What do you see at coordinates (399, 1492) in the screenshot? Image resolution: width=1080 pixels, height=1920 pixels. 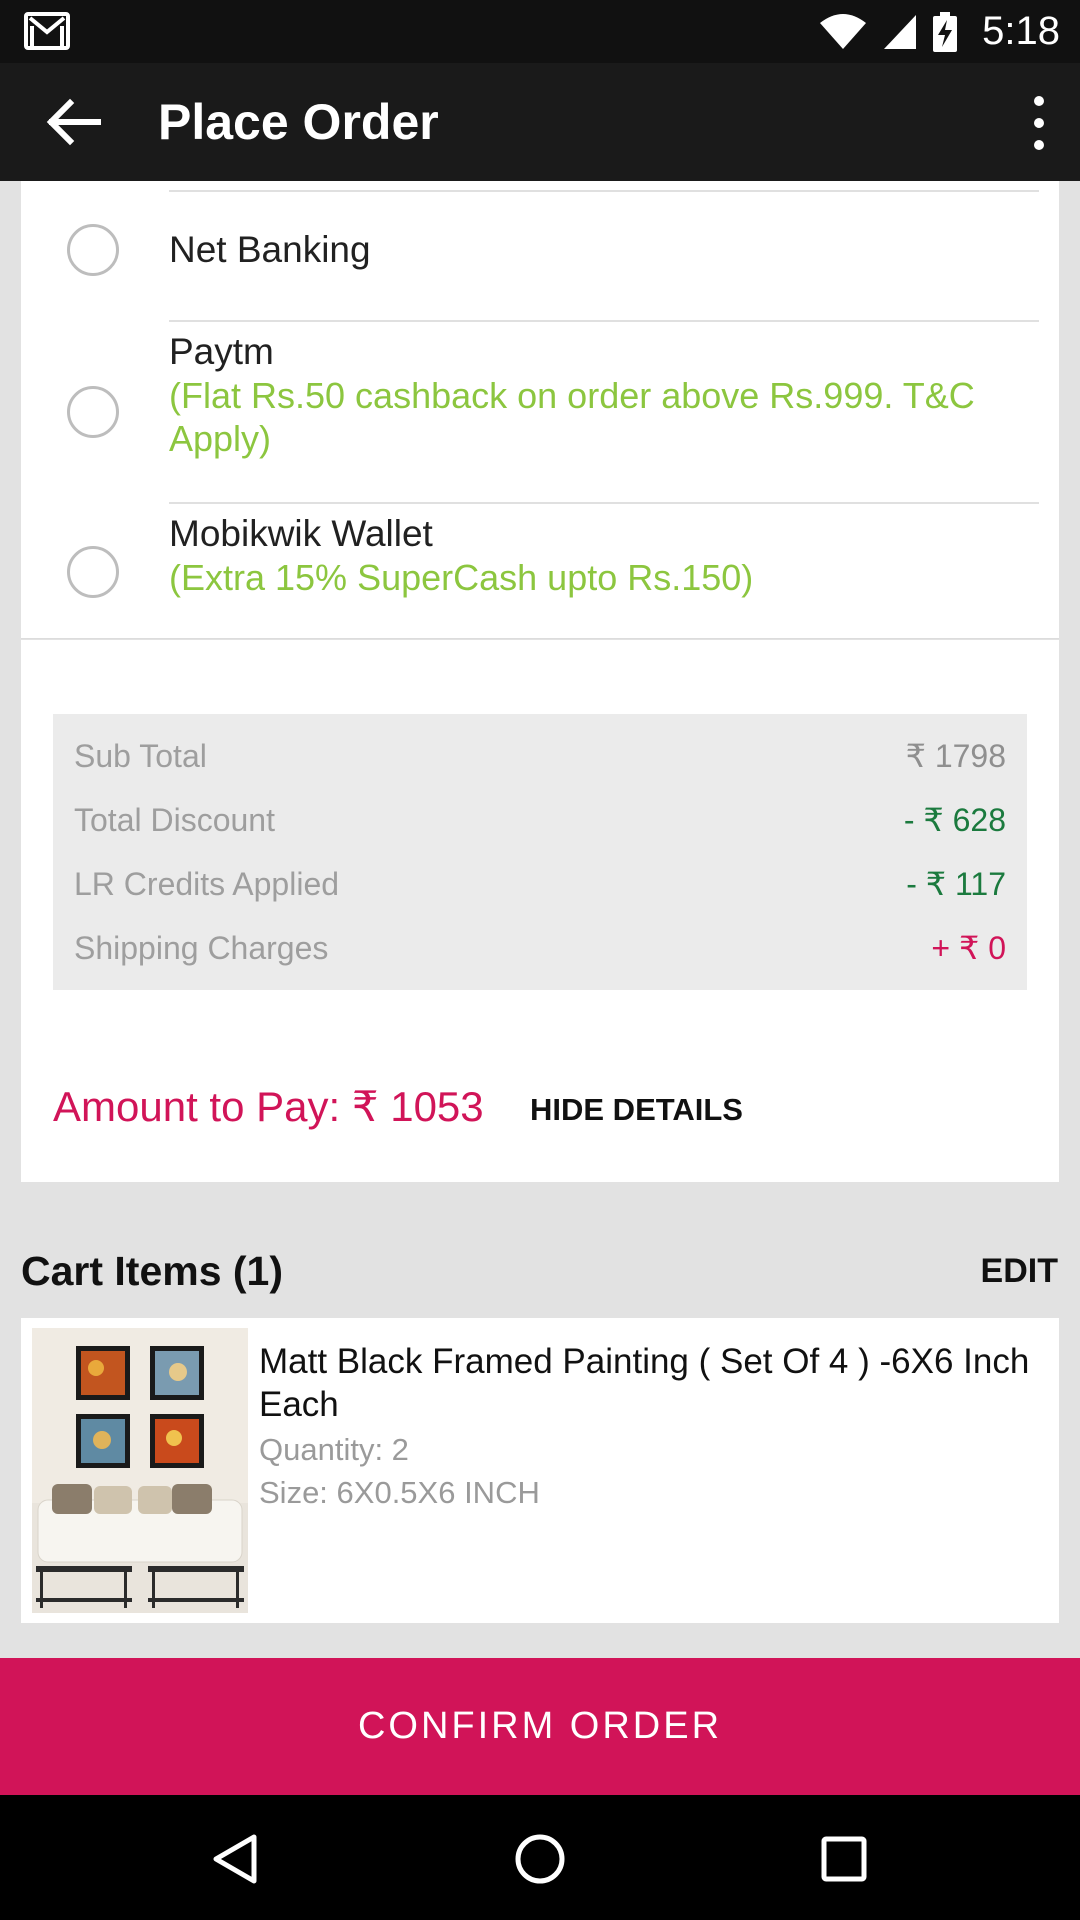 I see `product-size: Size: 6X0.5X6 INCH` at bounding box center [399, 1492].